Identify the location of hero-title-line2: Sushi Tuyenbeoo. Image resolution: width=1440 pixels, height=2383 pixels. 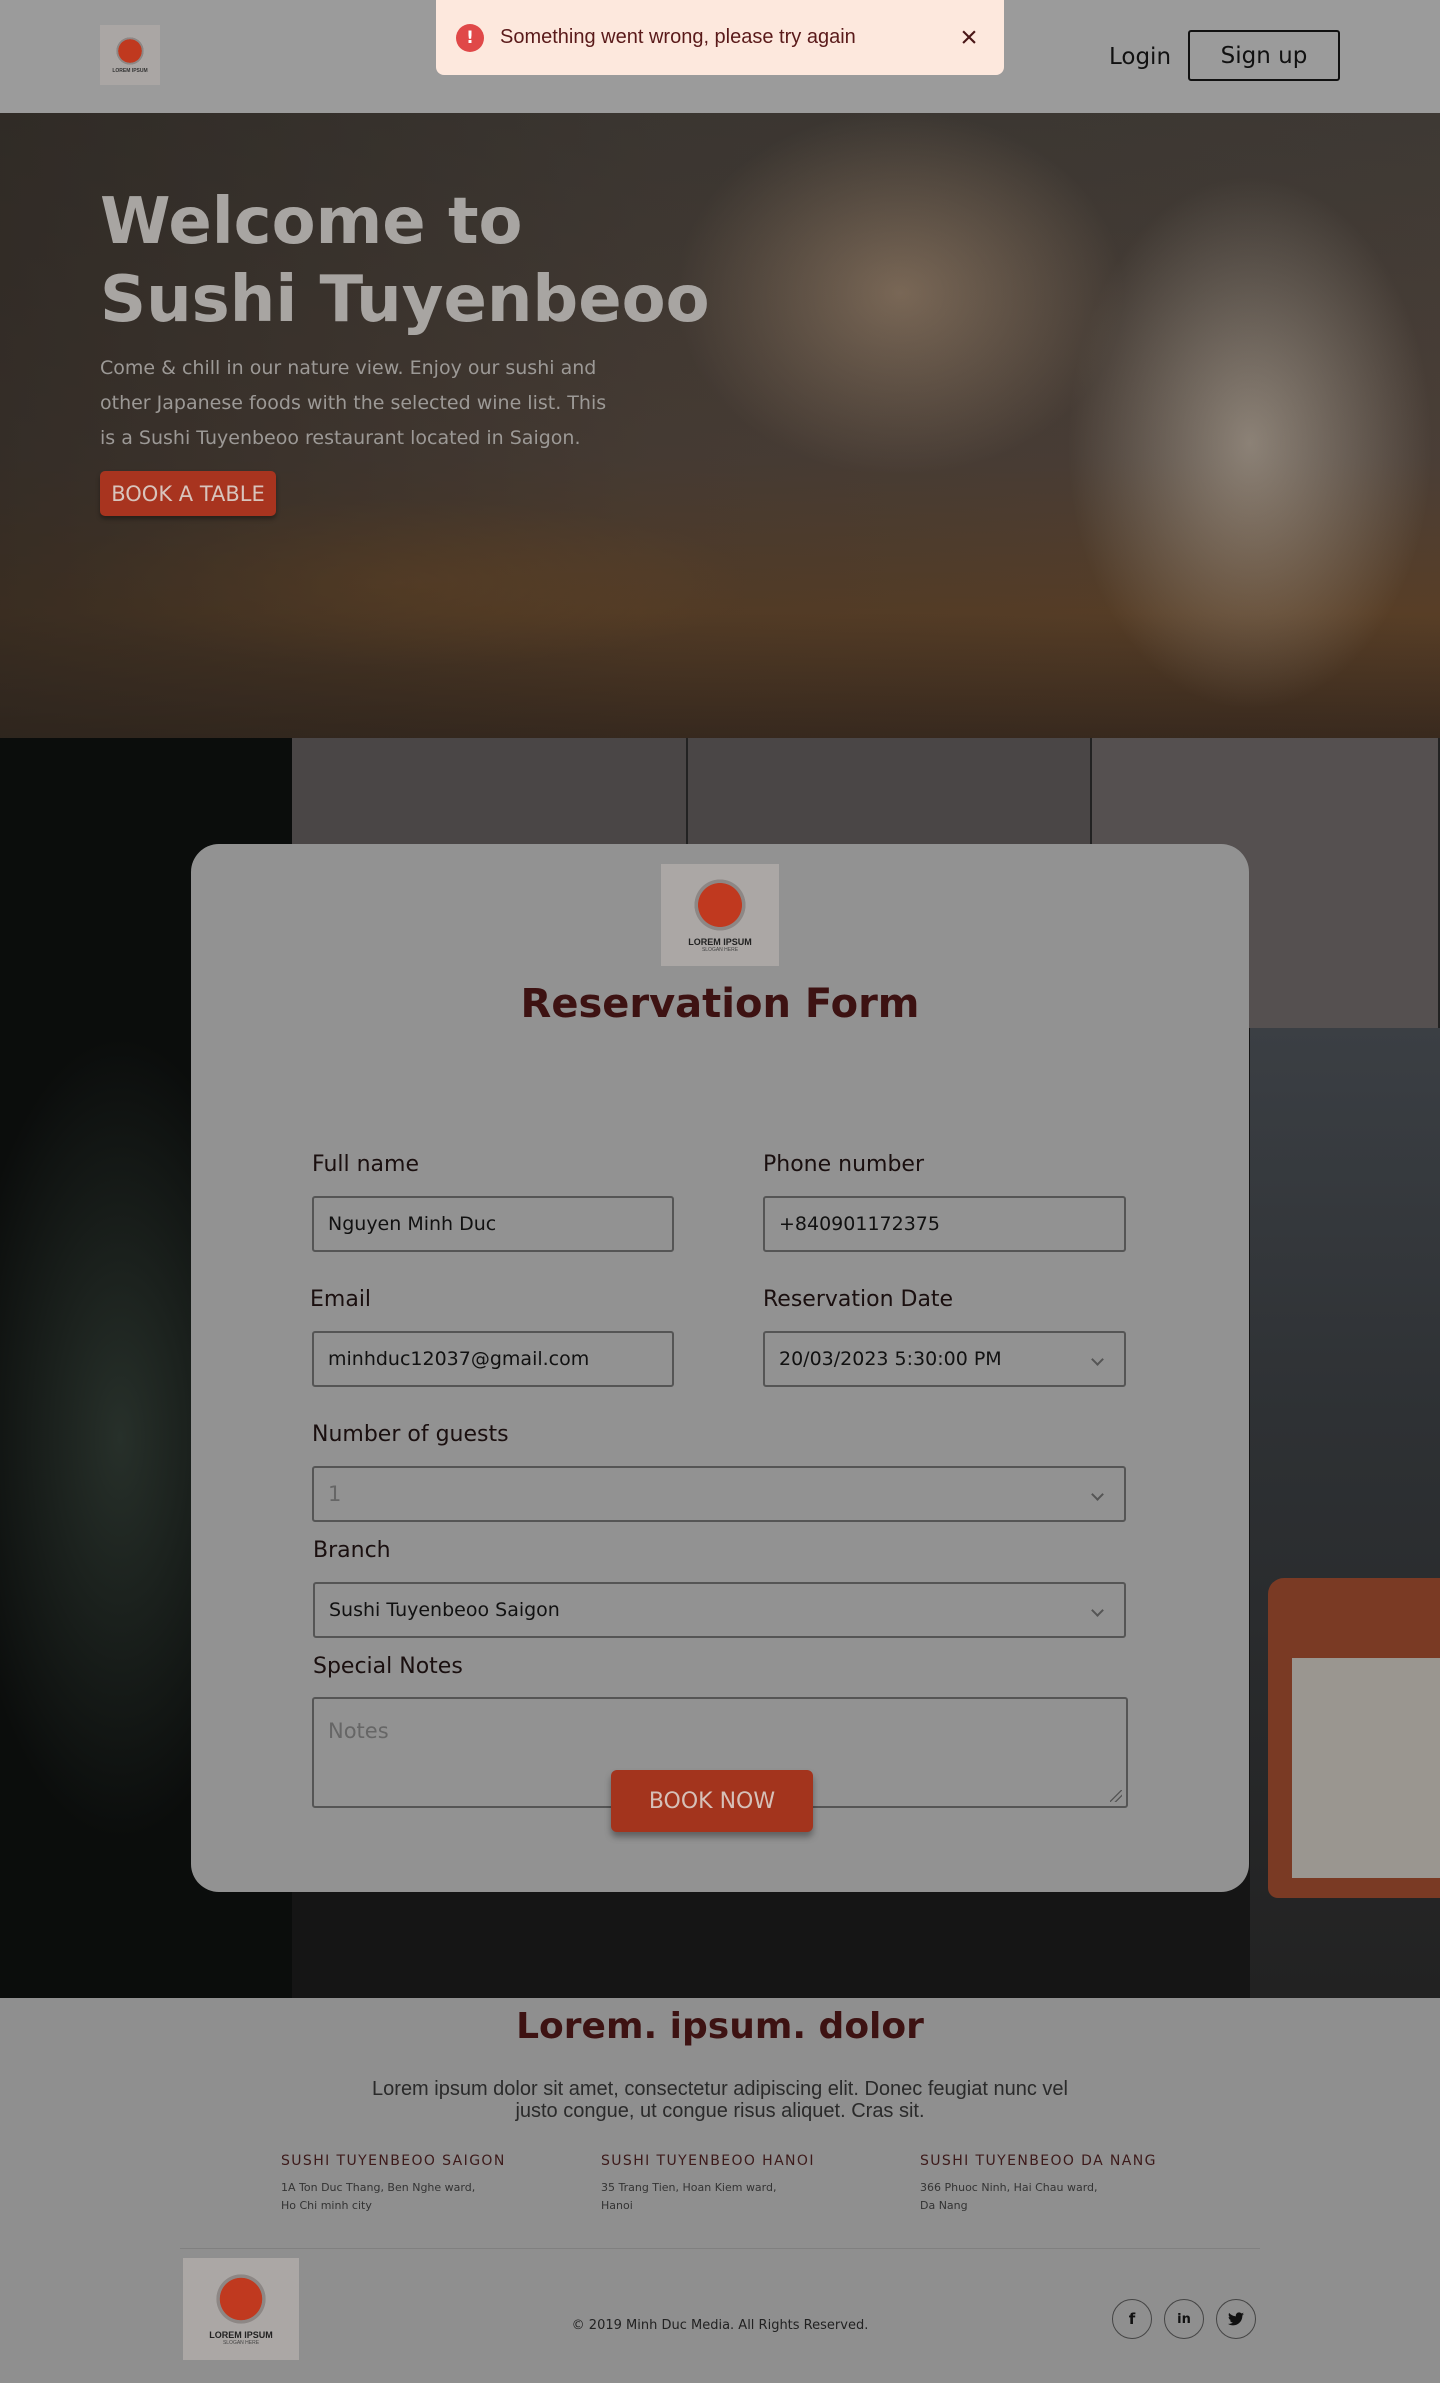
(405, 300).